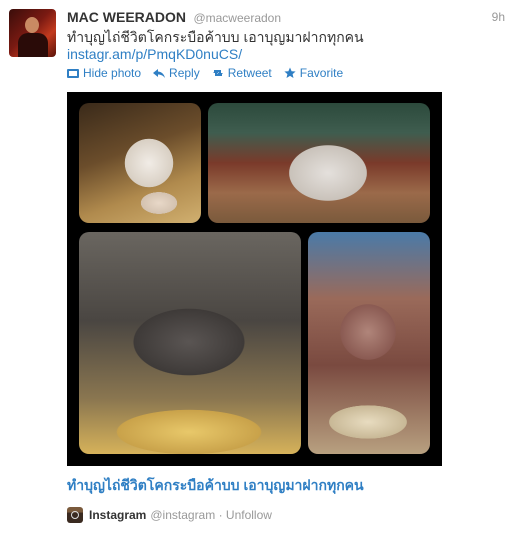 The height and width of the screenshot is (541, 515). Describe the element at coordinates (290, 72) in the screenshot. I see `star-icon` at that location.